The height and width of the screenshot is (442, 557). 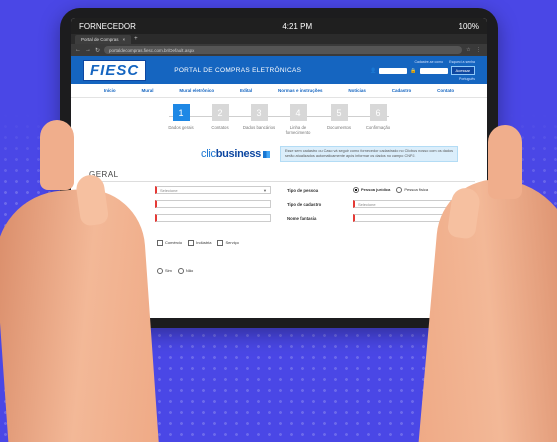 I want to click on step-label: Dados gerais, so click(x=181, y=127).